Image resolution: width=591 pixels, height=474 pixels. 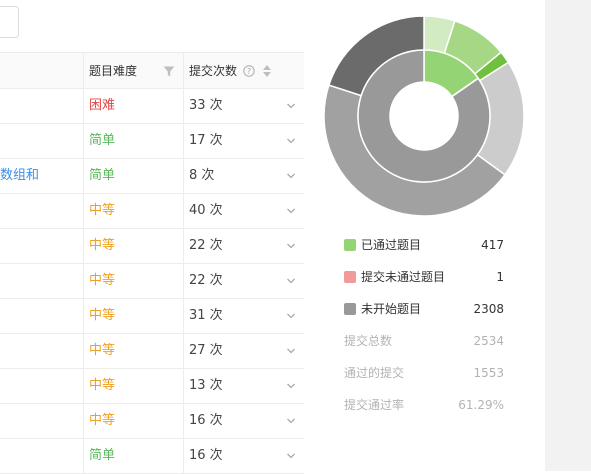 I want to click on legend-value: 1, so click(x=500, y=277).